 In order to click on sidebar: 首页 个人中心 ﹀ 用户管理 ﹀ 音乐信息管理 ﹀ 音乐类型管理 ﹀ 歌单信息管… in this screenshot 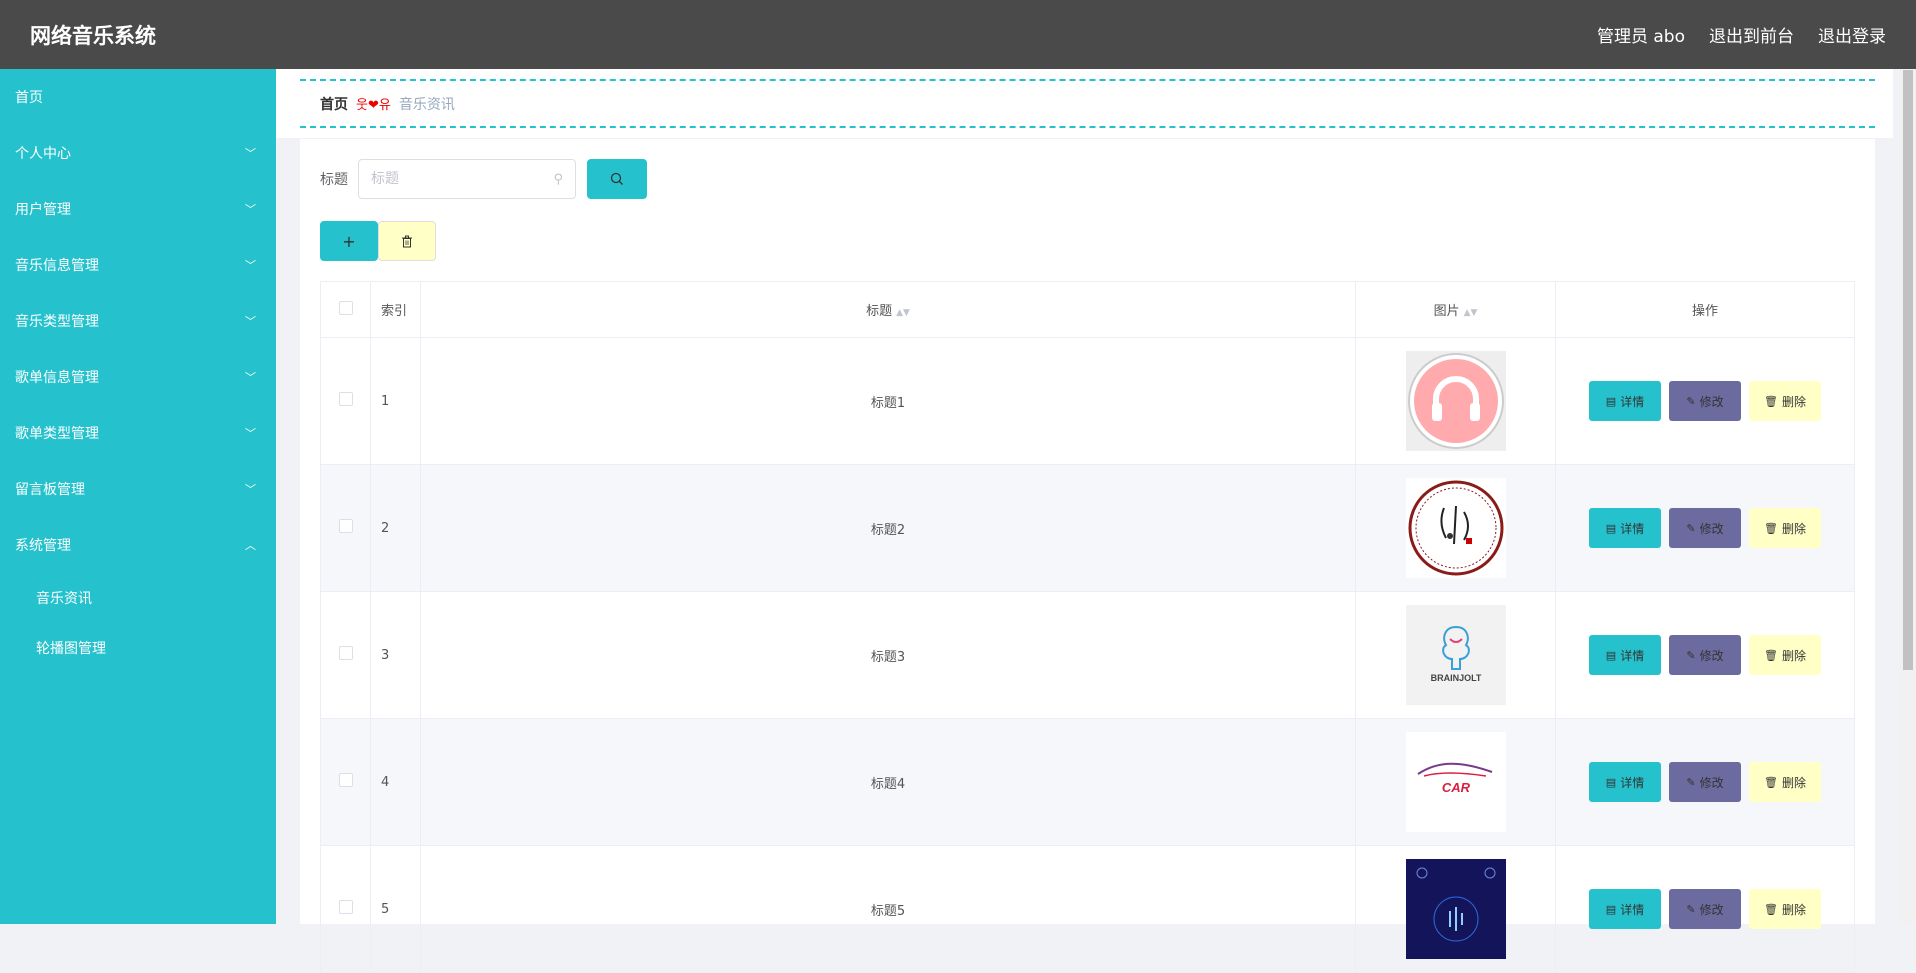, I will do `click(138, 496)`.